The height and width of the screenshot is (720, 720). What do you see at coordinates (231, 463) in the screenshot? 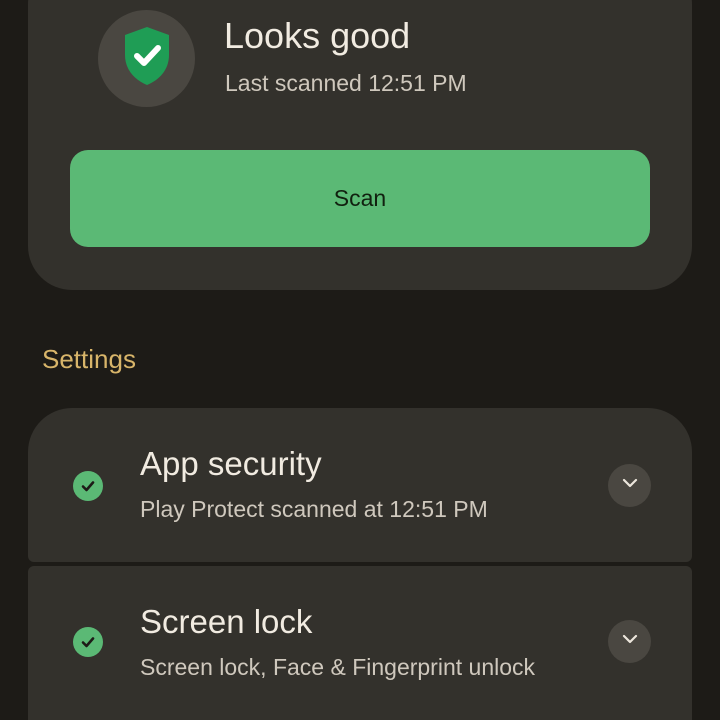
I see `setting-title: App security` at bounding box center [231, 463].